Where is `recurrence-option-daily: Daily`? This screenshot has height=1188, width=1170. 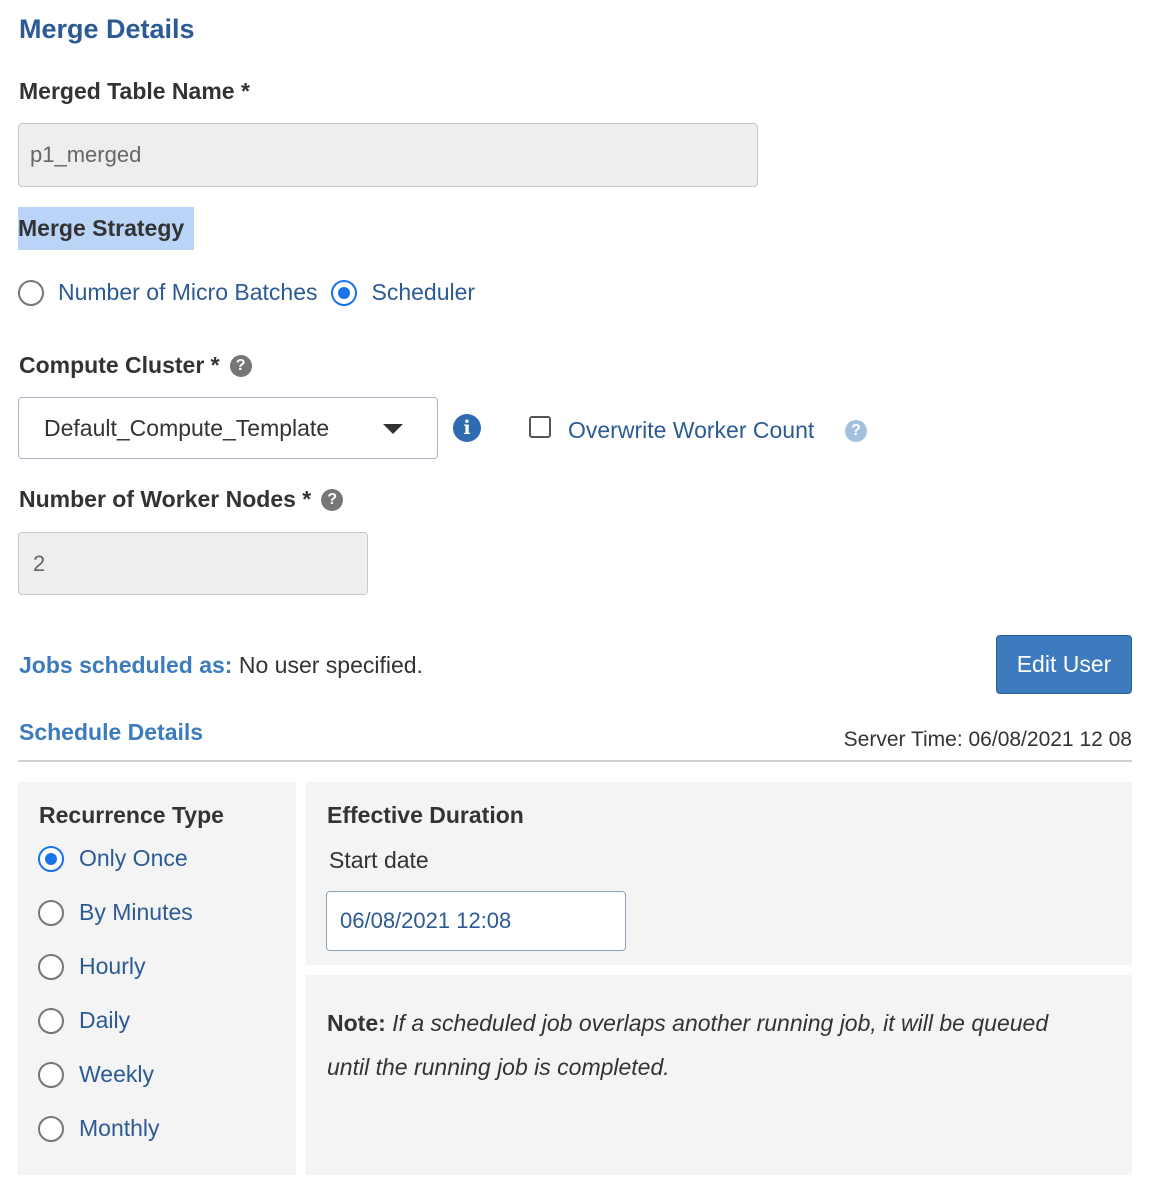
recurrence-option-daily: Daily is located at coordinates (84, 1020).